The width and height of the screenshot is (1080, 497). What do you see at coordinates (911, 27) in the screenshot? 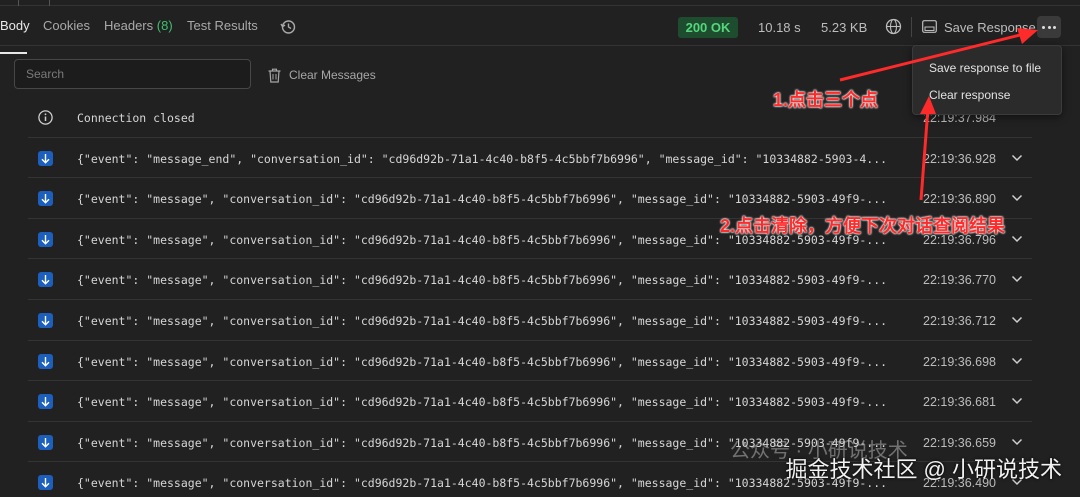
I see `toolbar-divider` at bounding box center [911, 27].